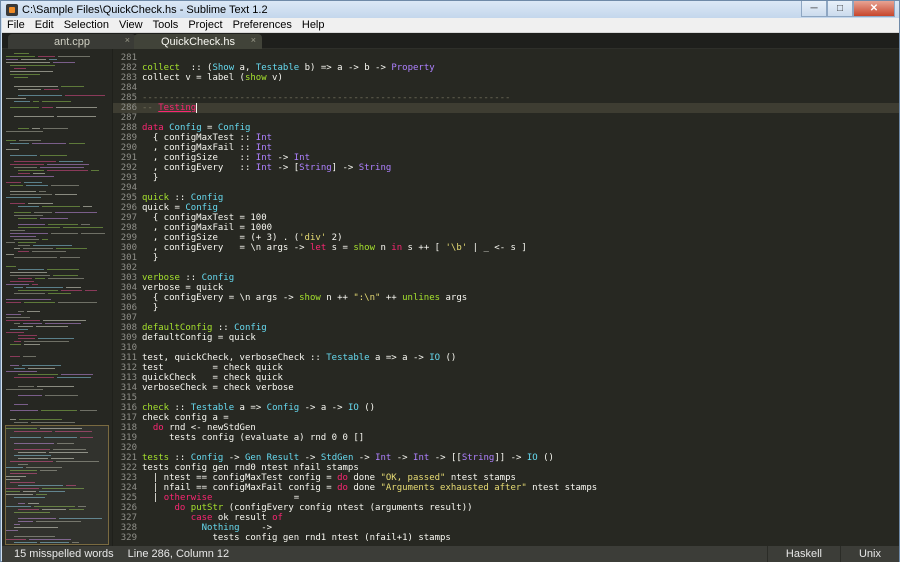 The width and height of the screenshot is (900, 562). Describe the element at coordinates (204, 328) in the screenshot. I see `line-text: defaultConfig :: Config` at that location.